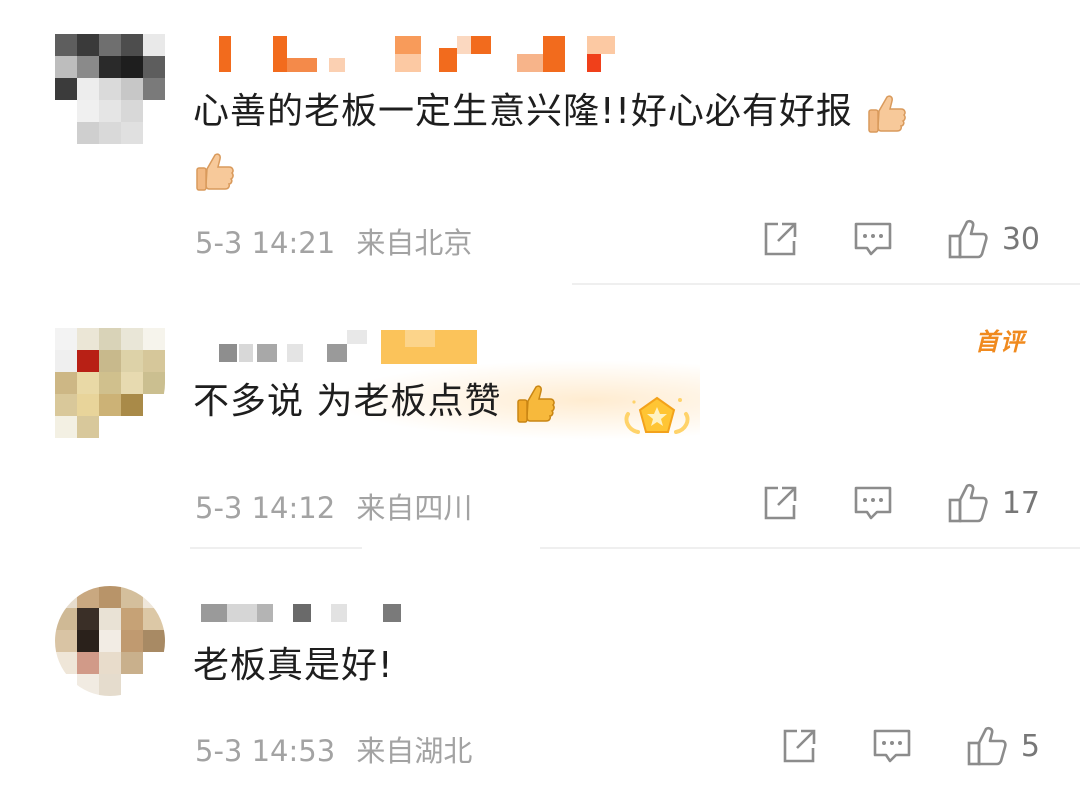  I want to click on like-count: 17, so click(1020, 503).